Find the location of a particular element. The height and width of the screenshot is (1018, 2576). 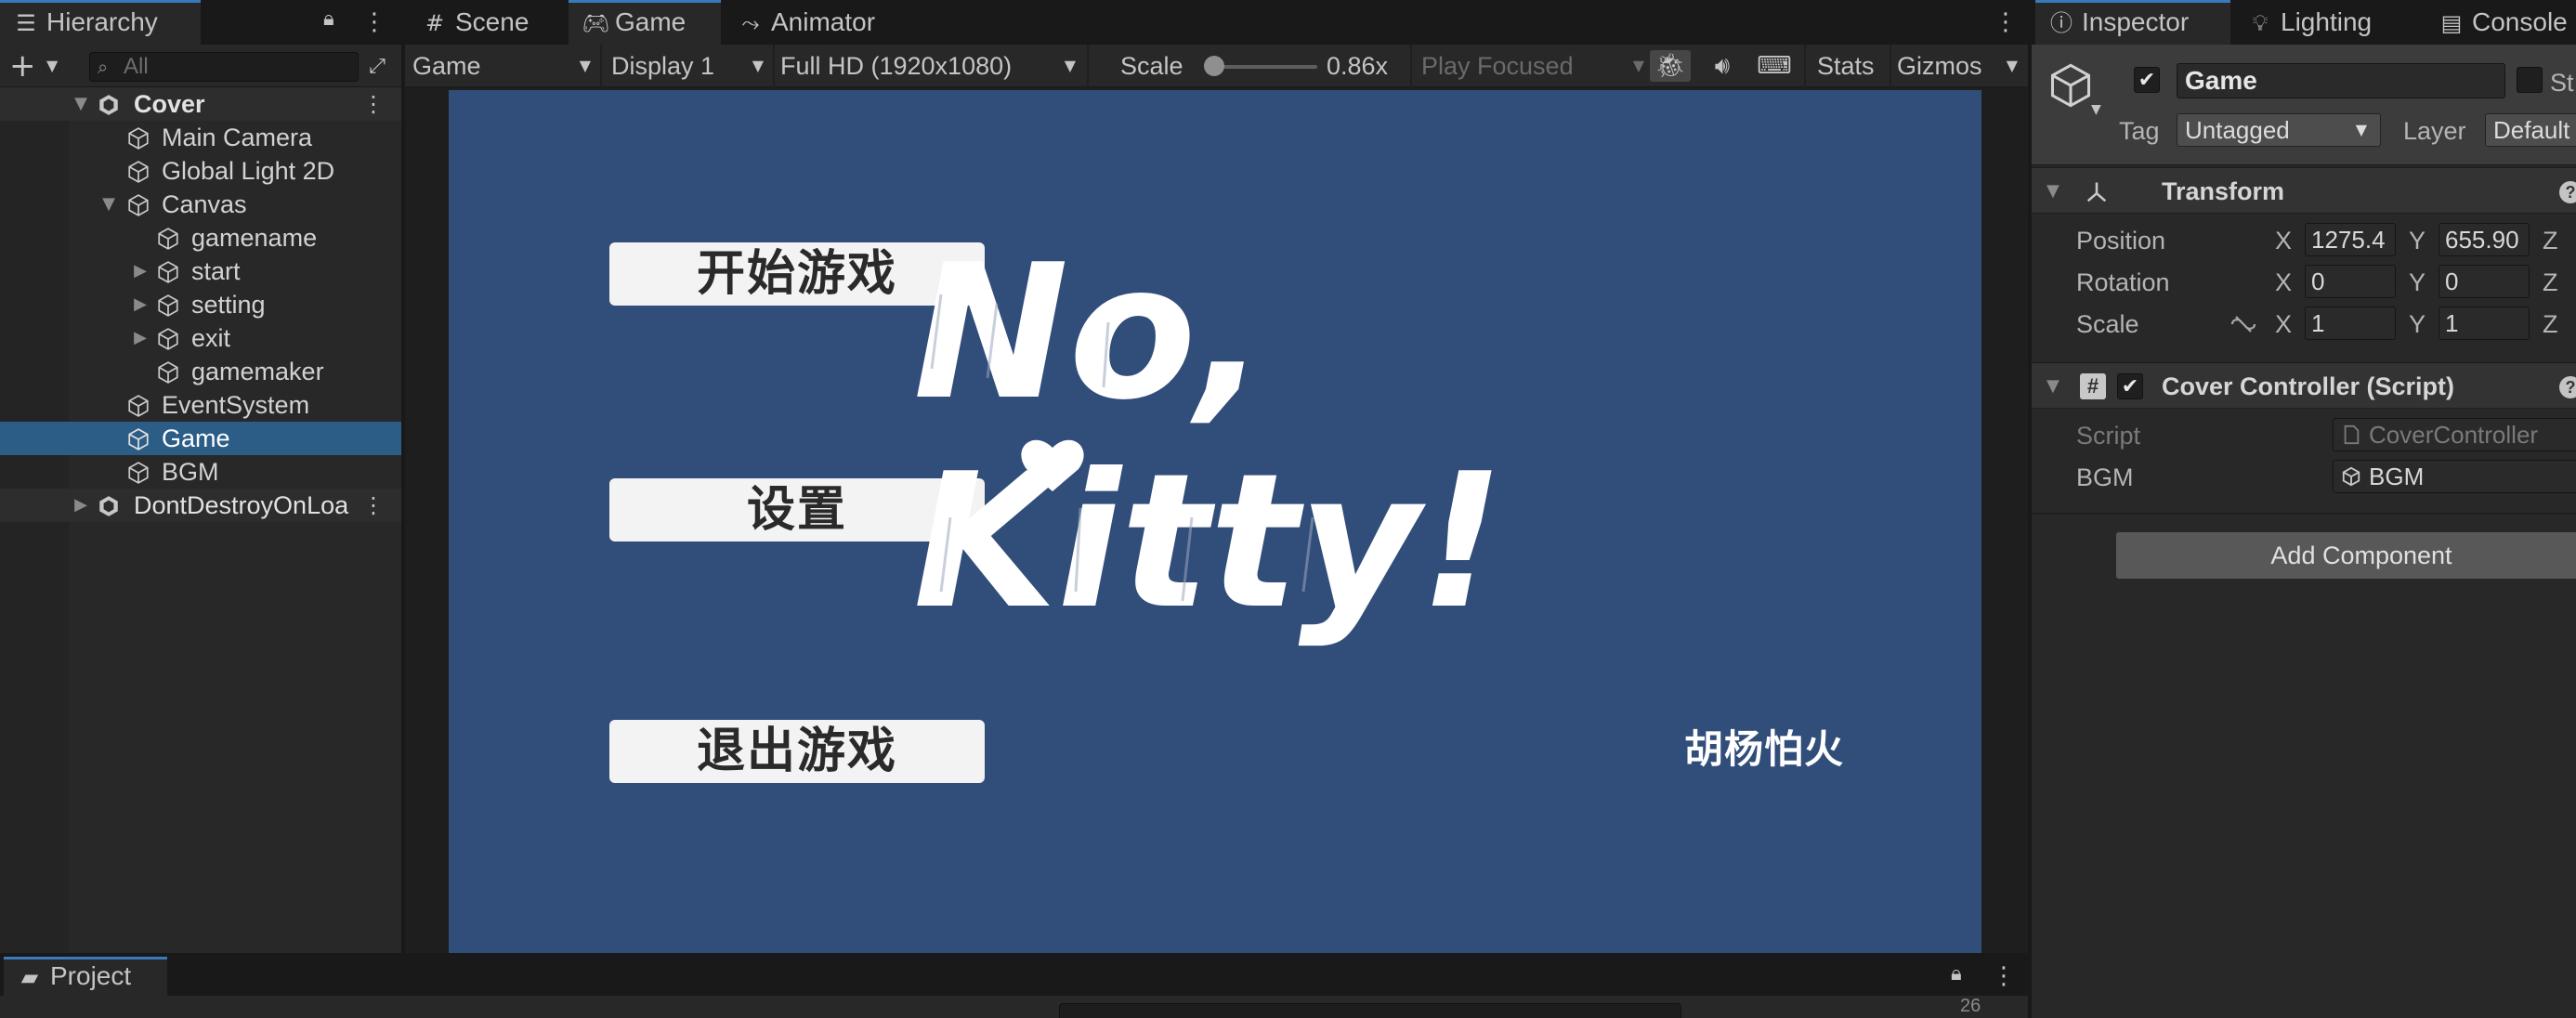

object-name-field: Game is located at coordinates (2341, 80).